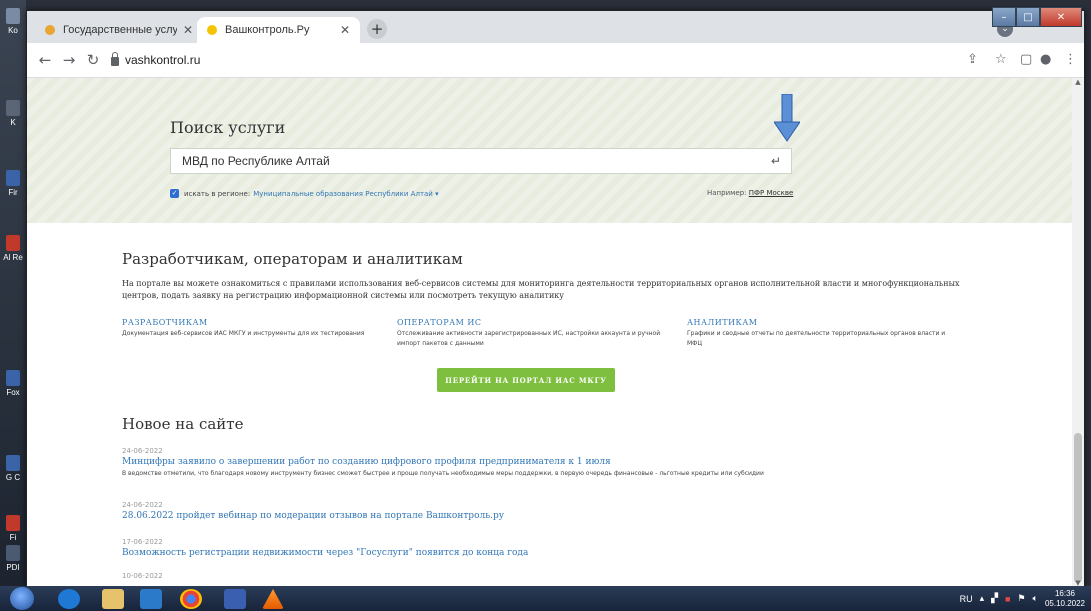  What do you see at coordinates (13, 383) in the screenshot?
I see `desktop-icon: Fox` at bounding box center [13, 383].